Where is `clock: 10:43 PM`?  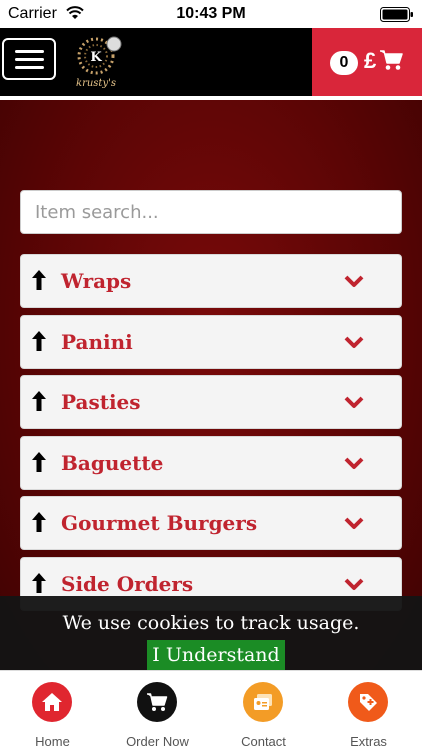 clock: 10:43 PM is located at coordinates (211, 13).